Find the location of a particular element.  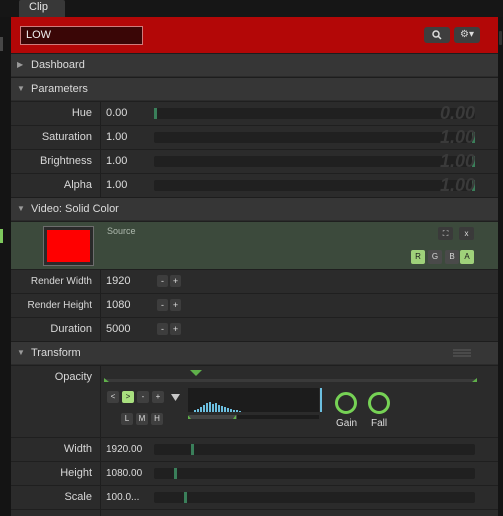

prev-button: < is located at coordinates (113, 397).